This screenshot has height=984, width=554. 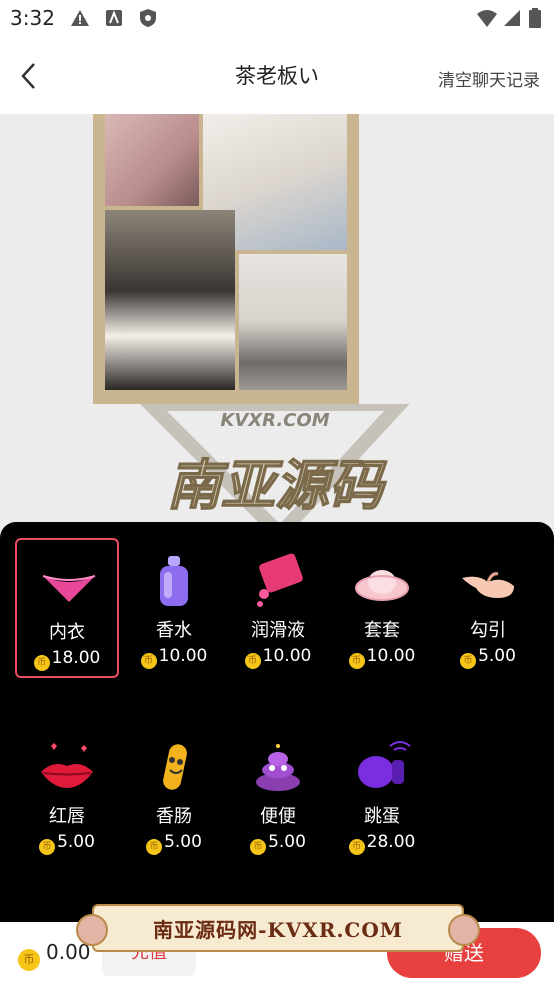 I want to click on gift-price: 币 18.00, so click(x=67, y=659).